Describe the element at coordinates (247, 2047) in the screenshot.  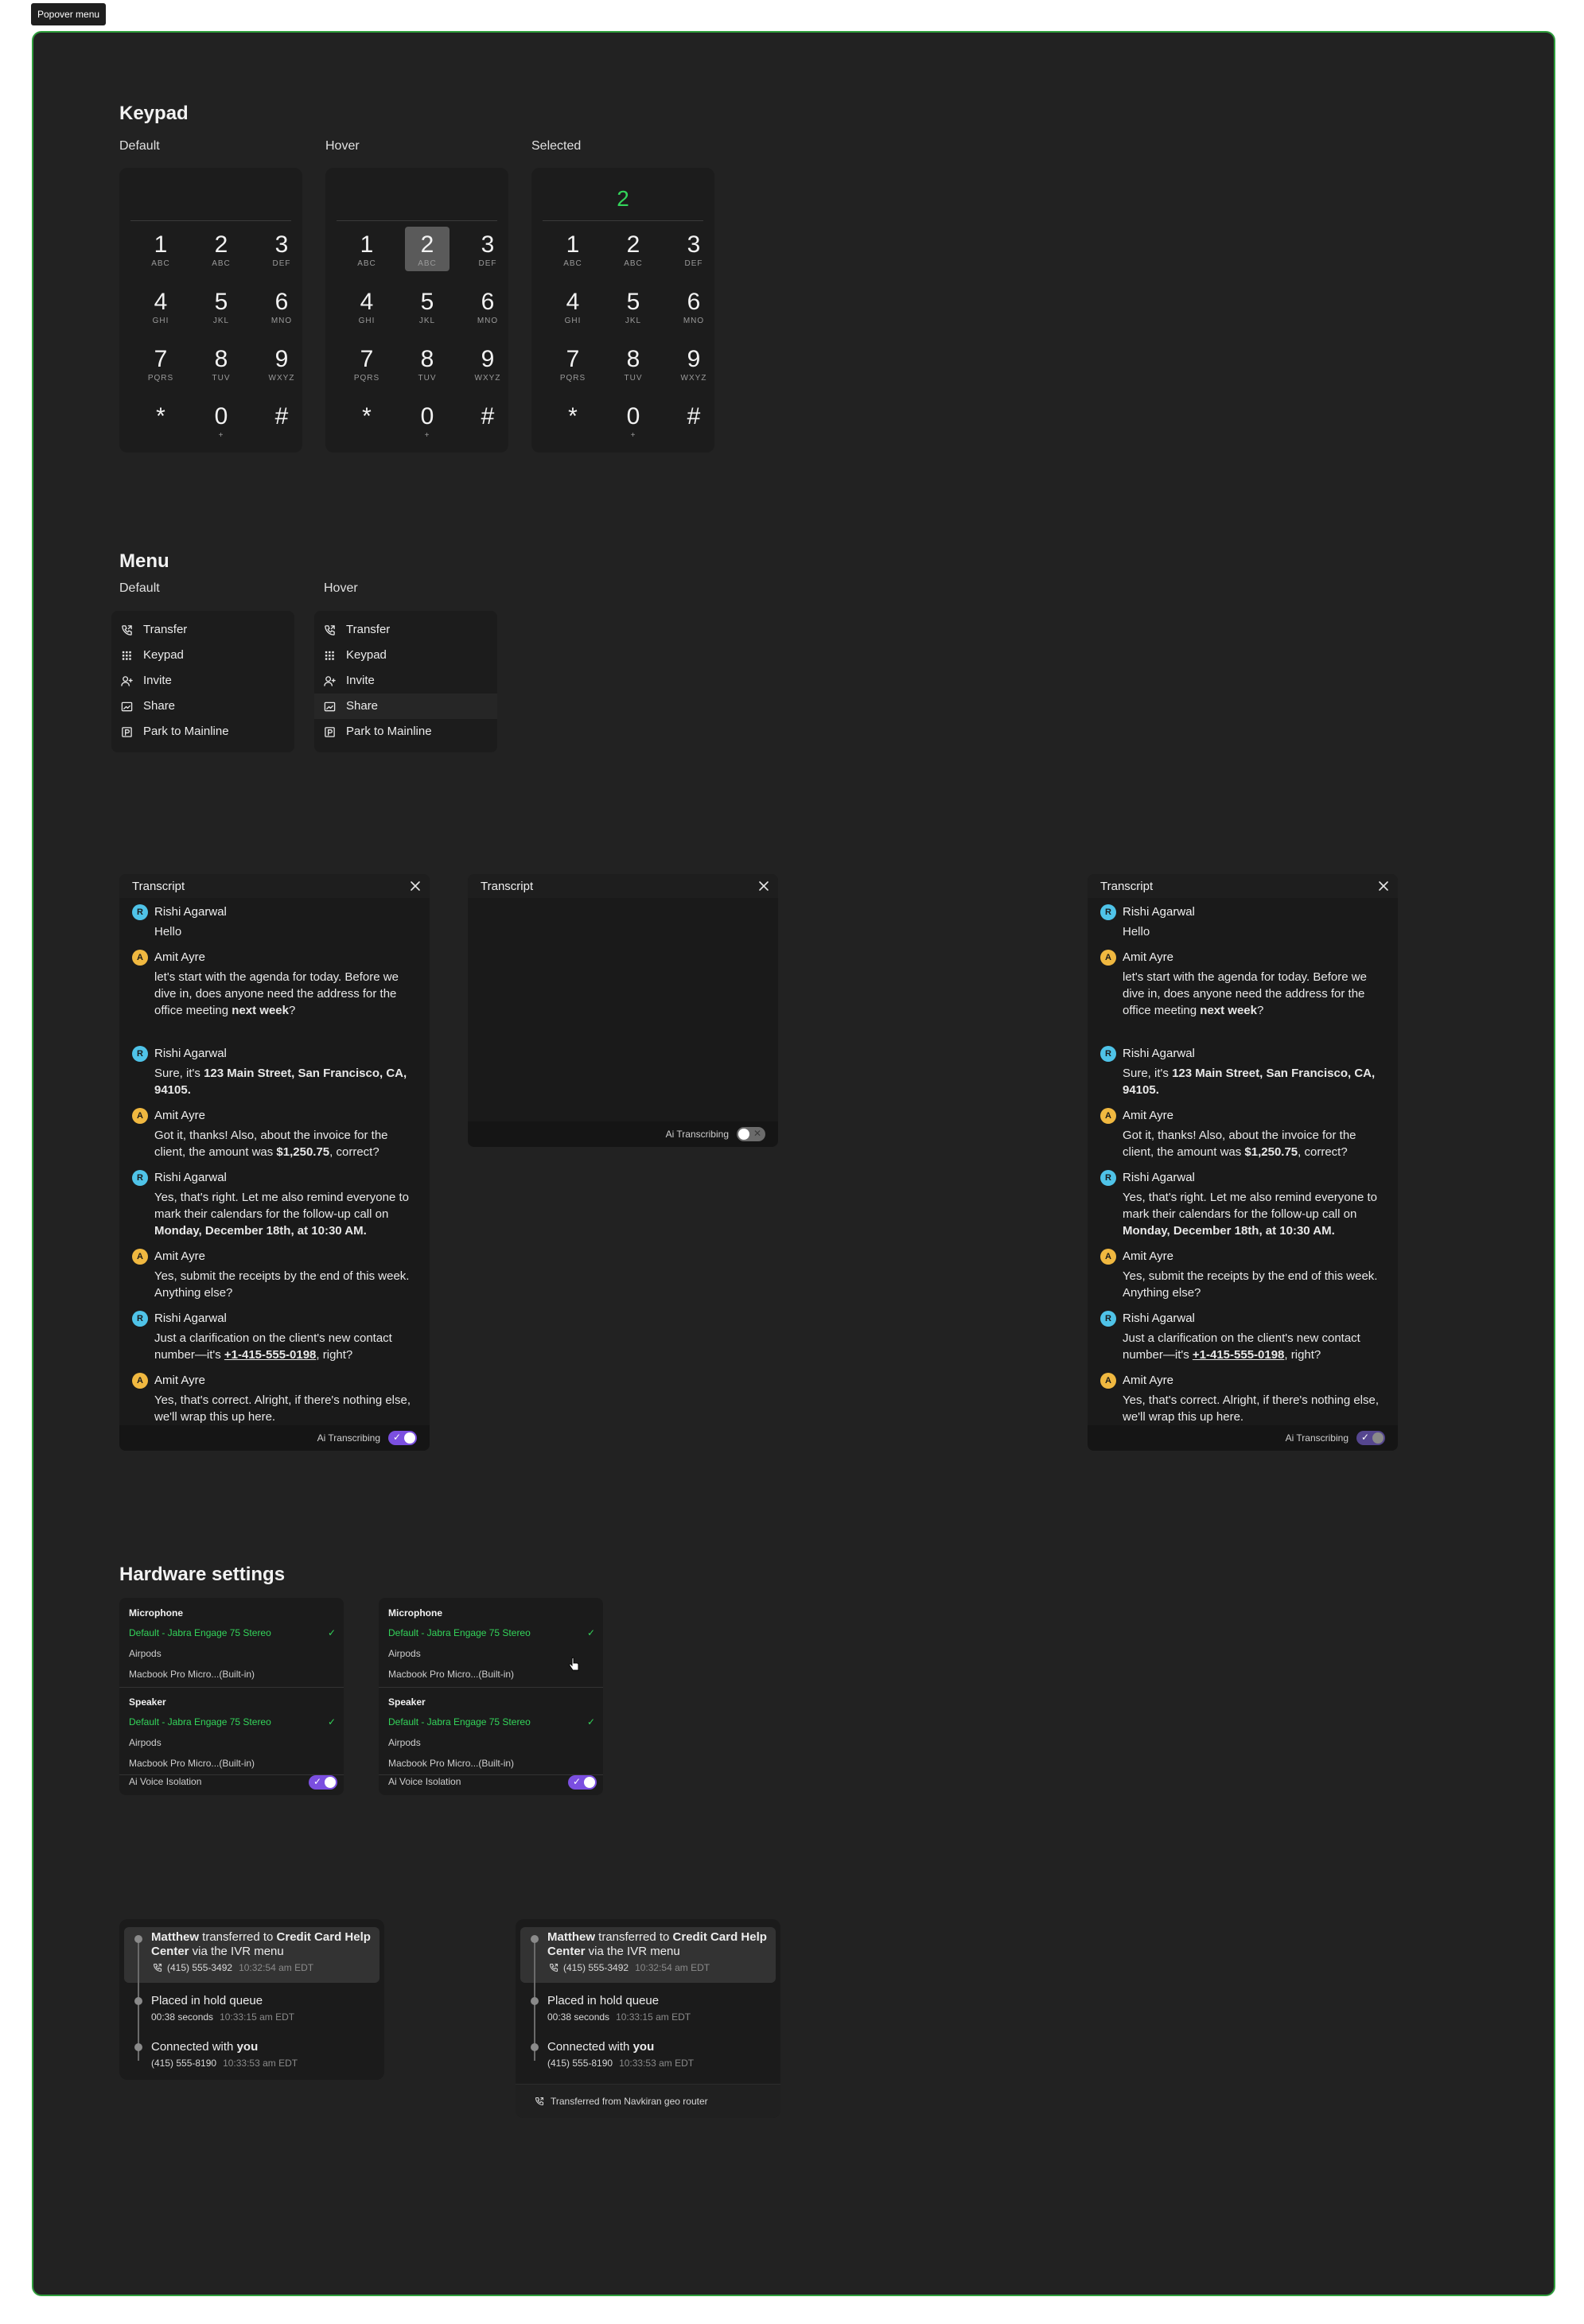
I see `connected-who: you` at that location.